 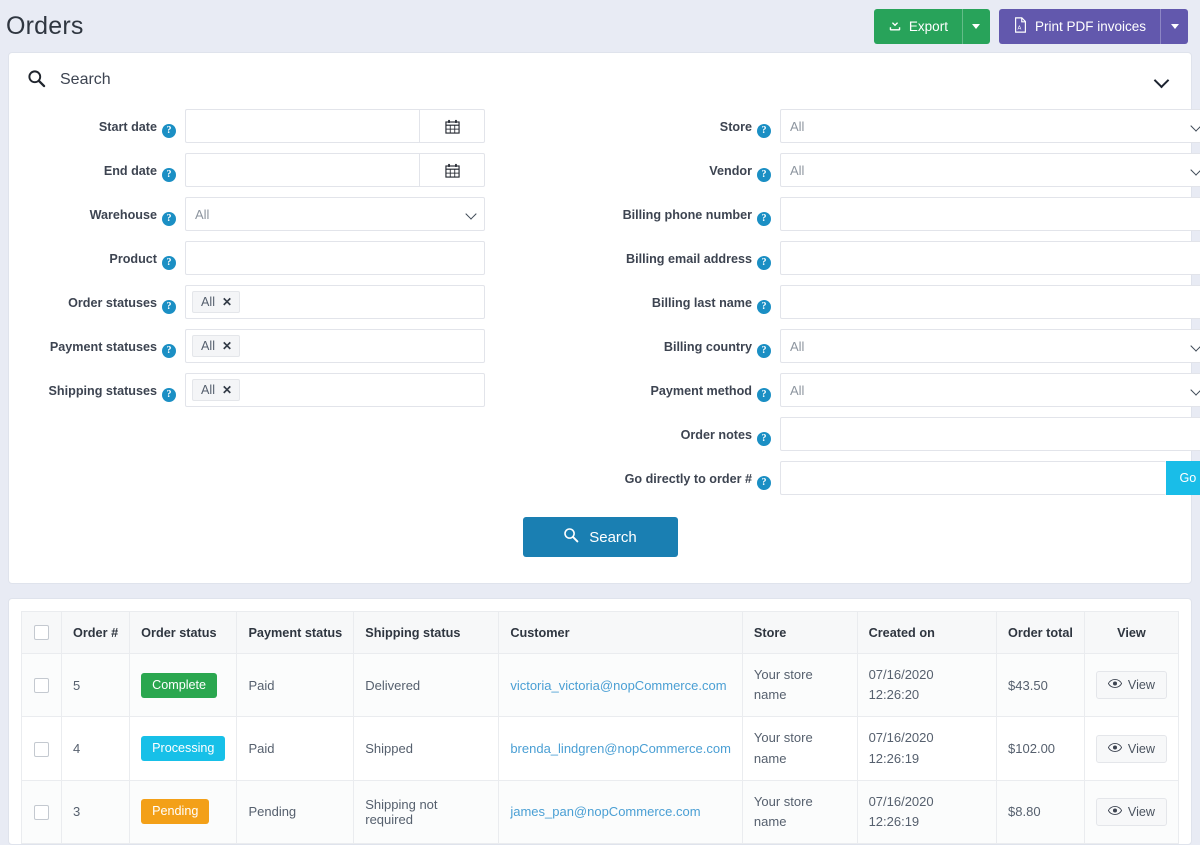 What do you see at coordinates (295, 632) in the screenshot?
I see `column-header-payment-status: Payment status` at bounding box center [295, 632].